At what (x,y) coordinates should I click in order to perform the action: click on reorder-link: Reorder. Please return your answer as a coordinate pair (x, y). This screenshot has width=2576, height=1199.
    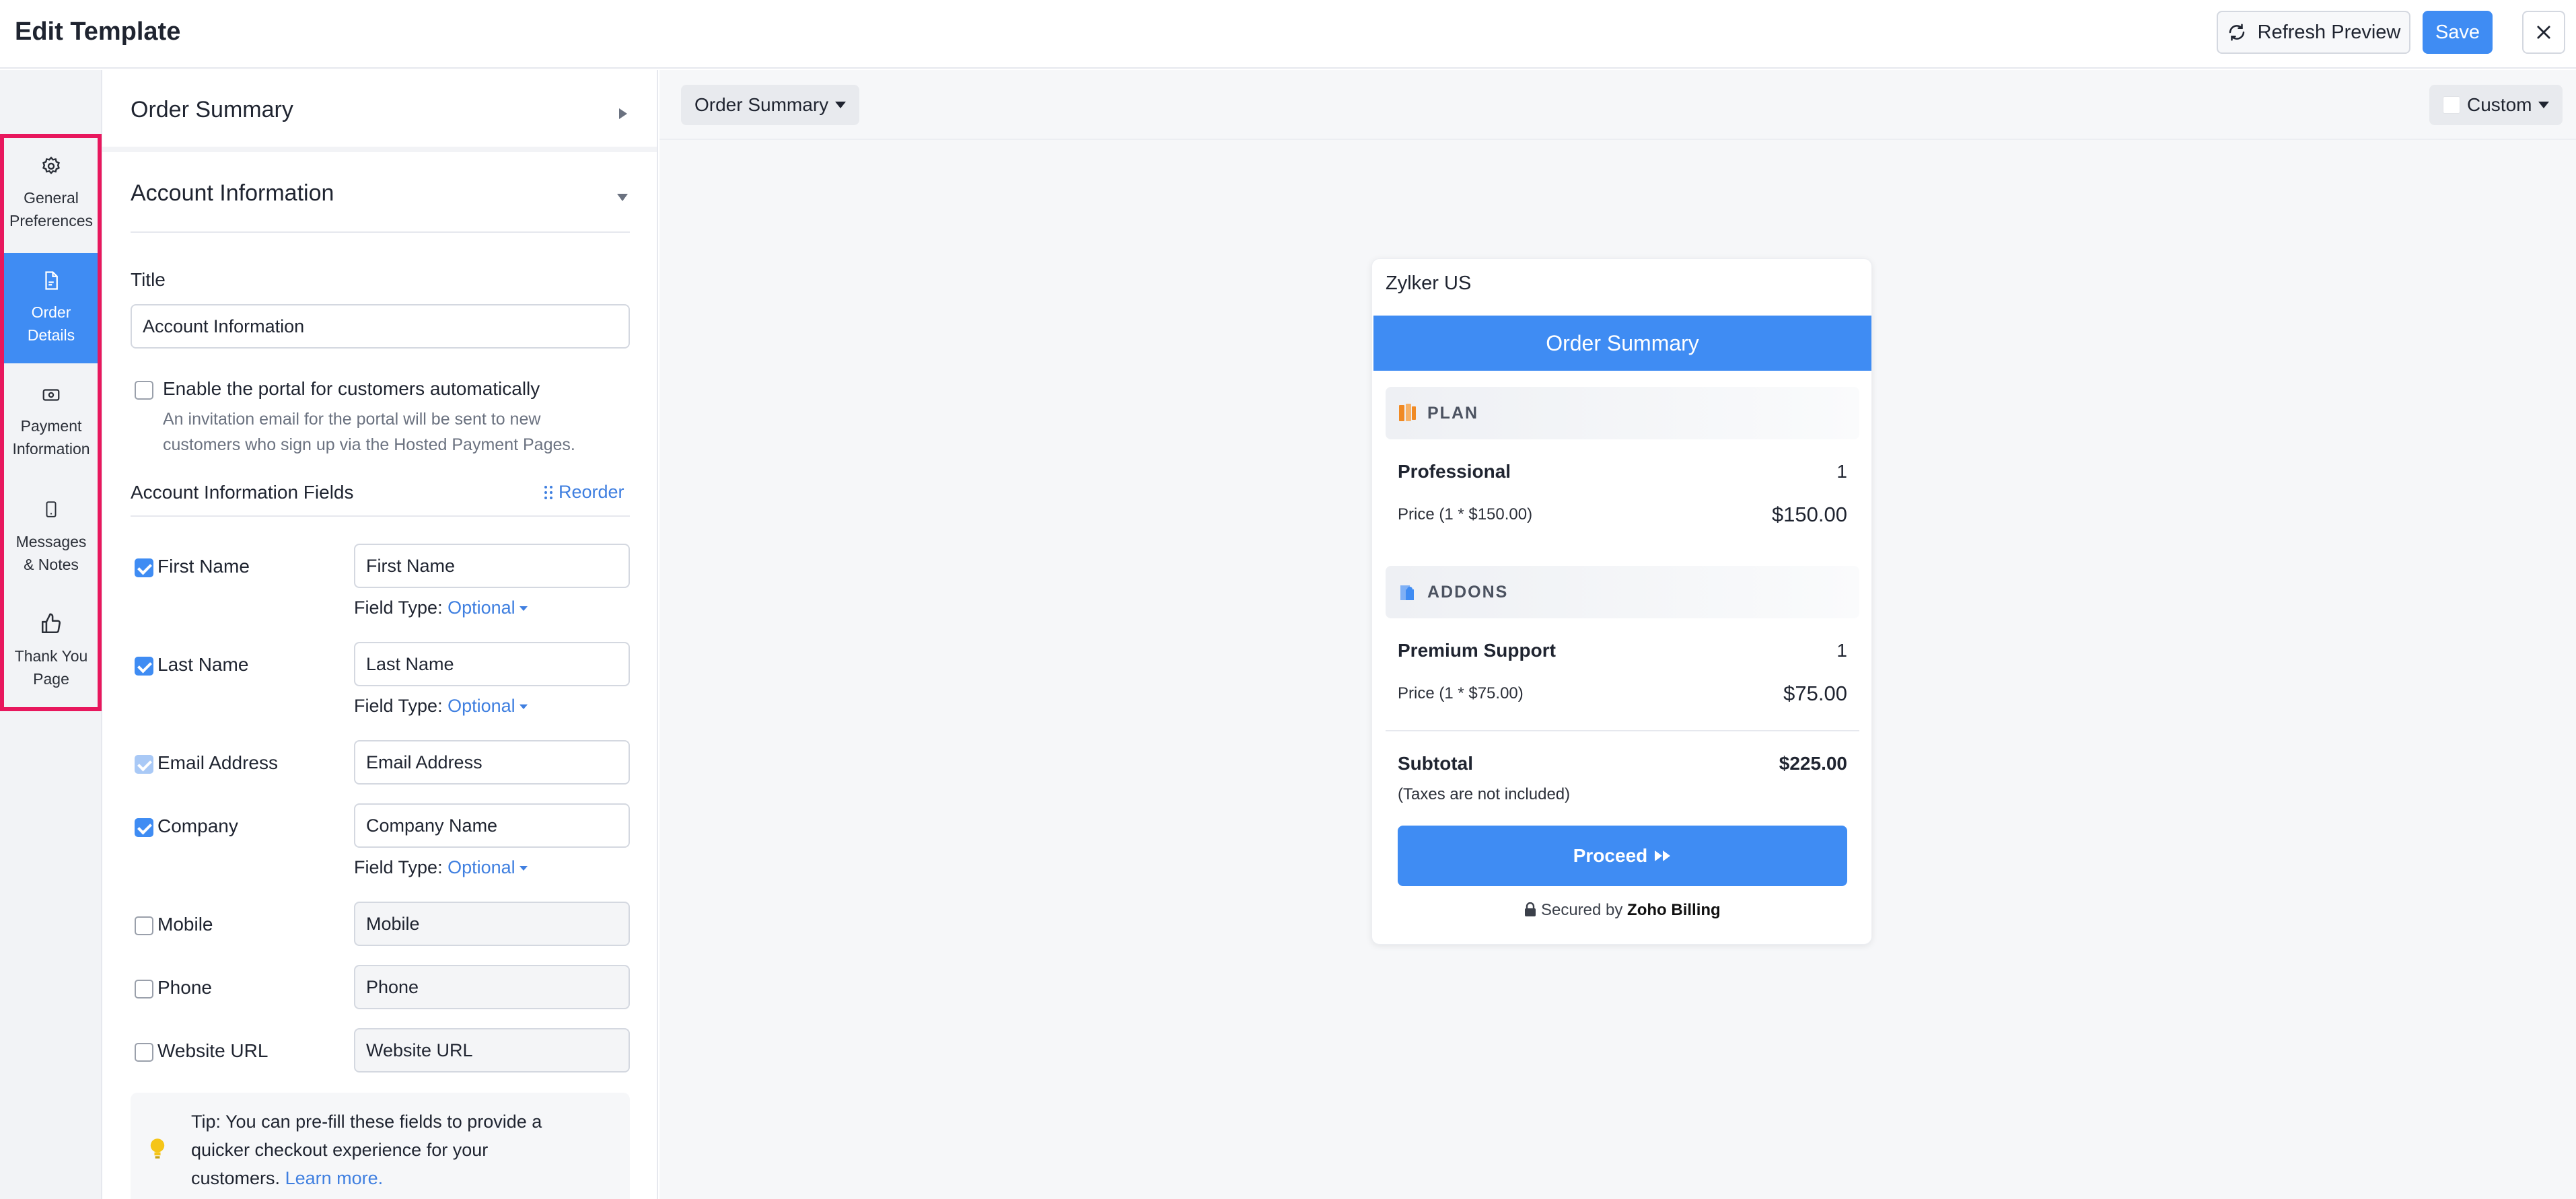
    Looking at the image, I should click on (584, 492).